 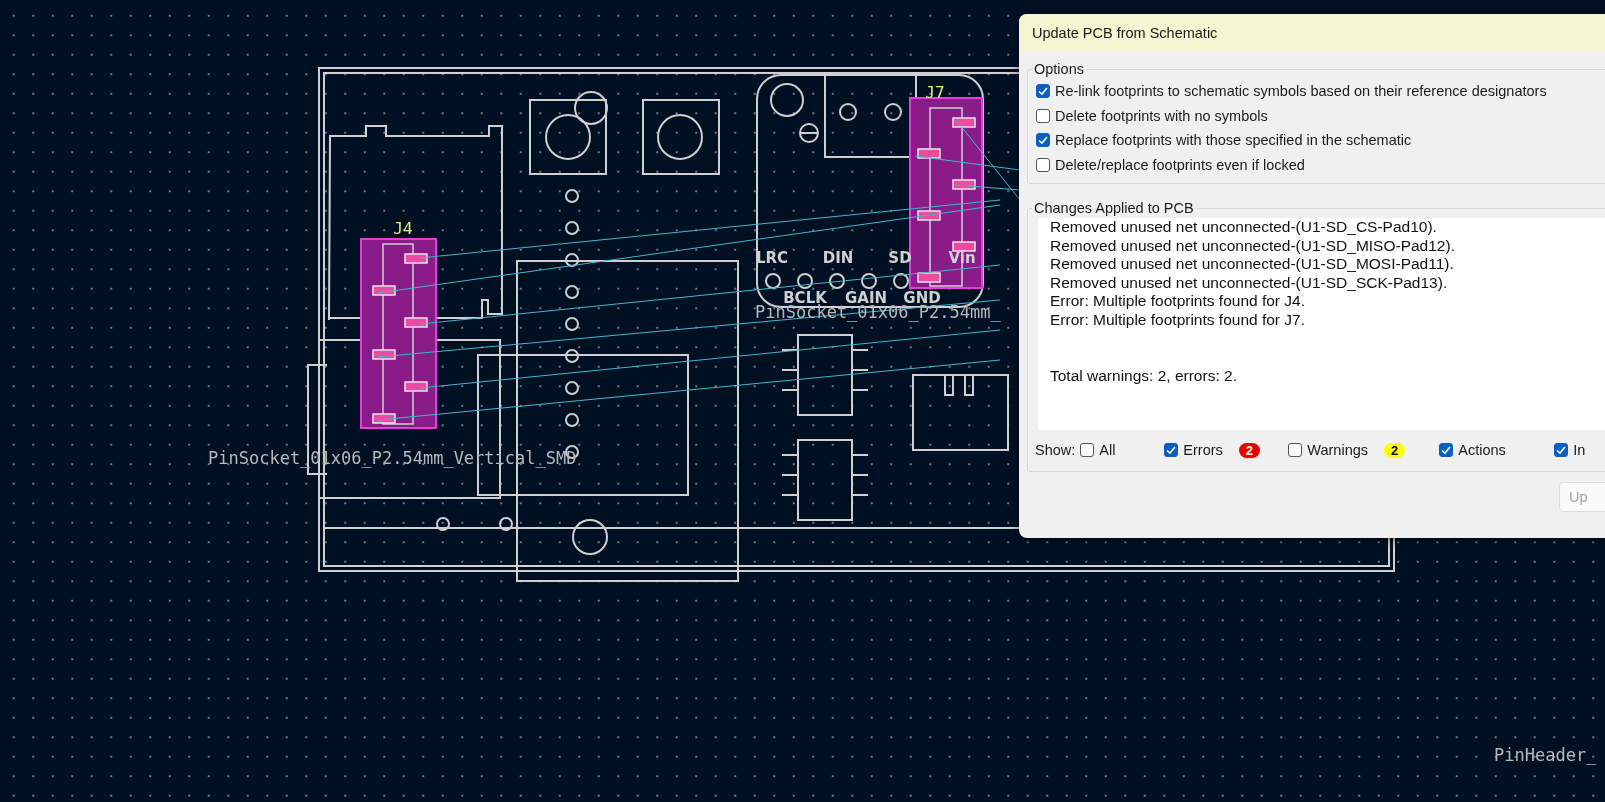 What do you see at coordinates (1249, 283) in the screenshot?
I see `log-line: Removed unused net unconnected-(U1-SD_SCK-Pad13).` at bounding box center [1249, 283].